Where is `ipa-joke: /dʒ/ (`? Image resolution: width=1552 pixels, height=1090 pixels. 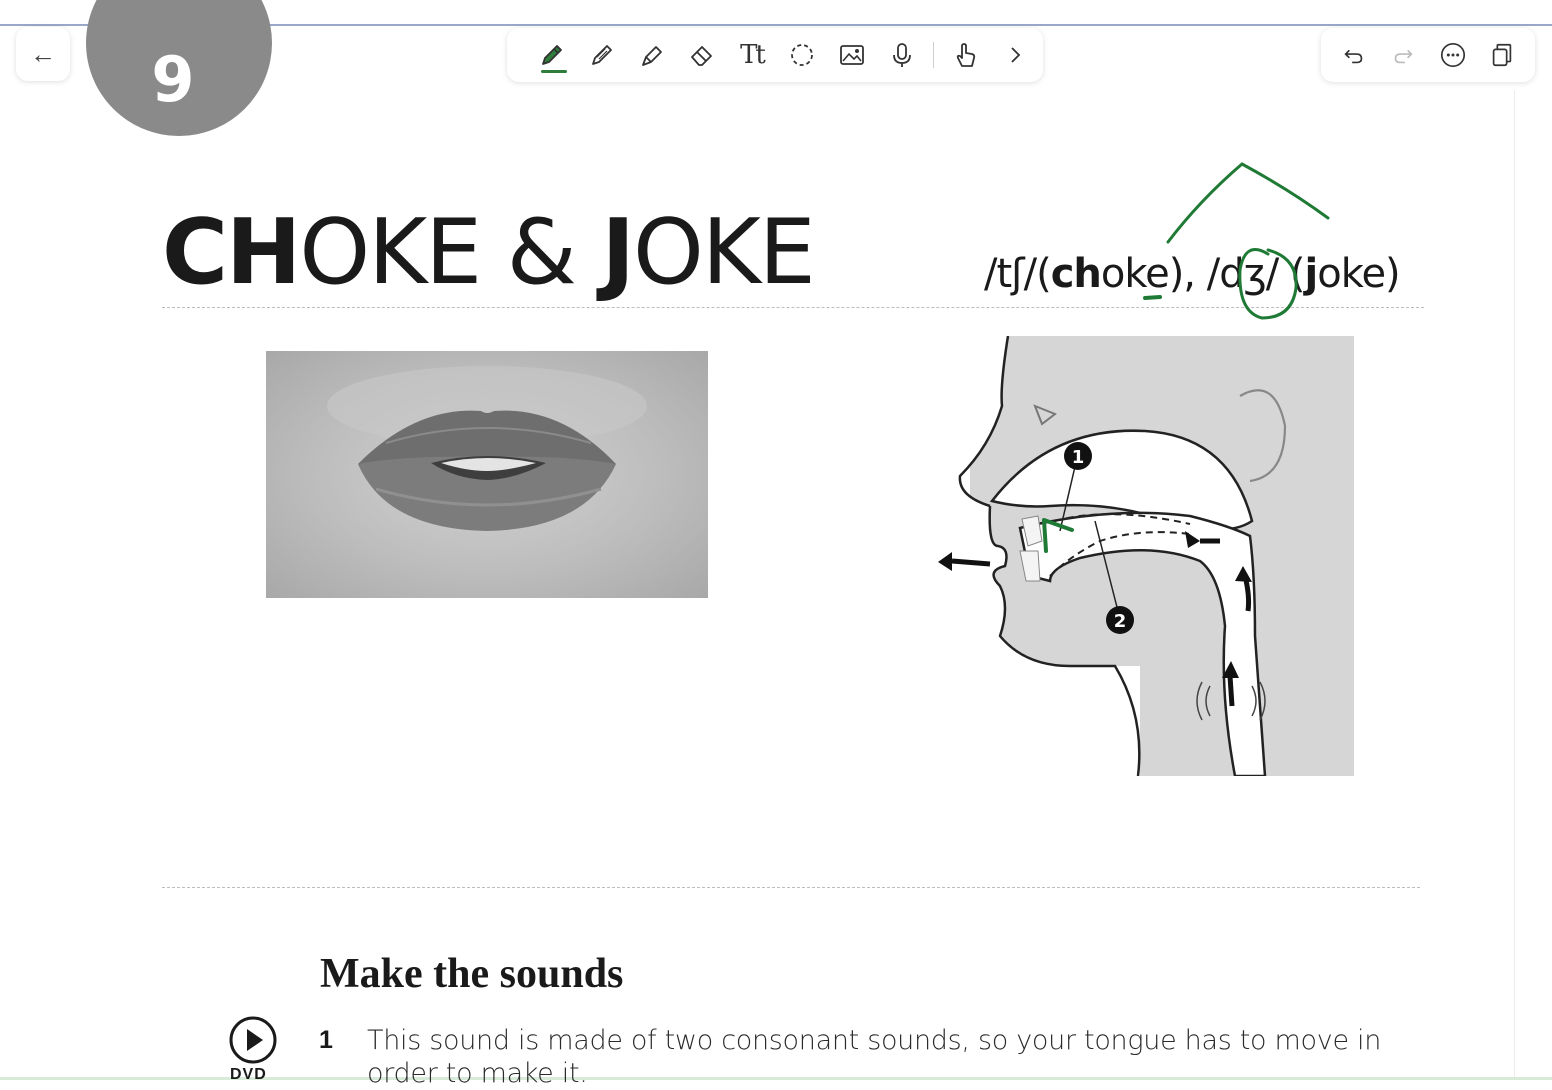 ipa-joke: /dʒ/ ( is located at coordinates (1256, 274).